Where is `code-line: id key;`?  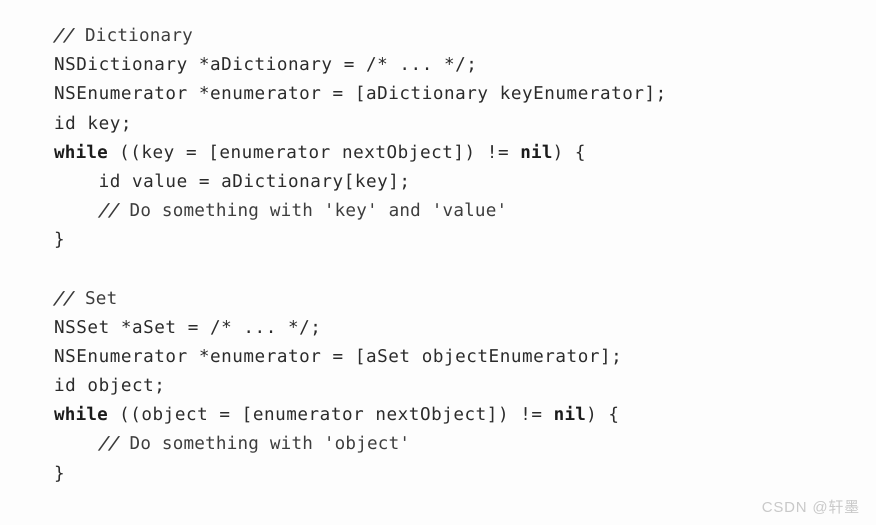 code-line: id key; is located at coordinates (438, 124).